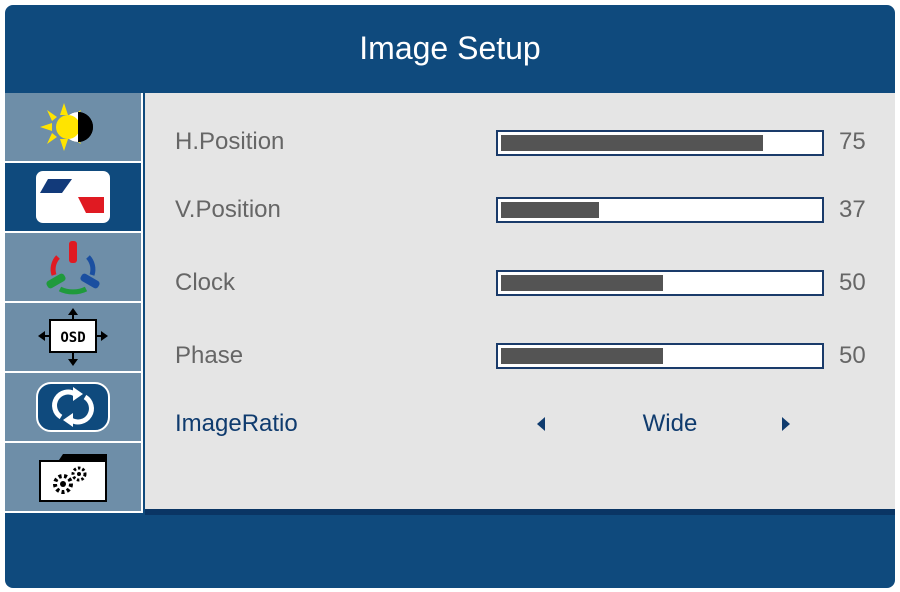 This screenshot has width=900, height=592. I want to click on sidebar-item-color-setup, so click(73, 267).